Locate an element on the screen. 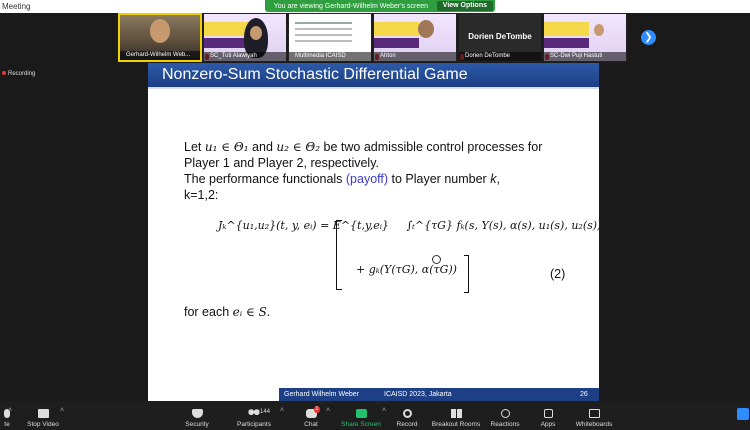 The width and height of the screenshot is (750, 430). chat-button: 1 Chat is located at coordinates (311, 415).